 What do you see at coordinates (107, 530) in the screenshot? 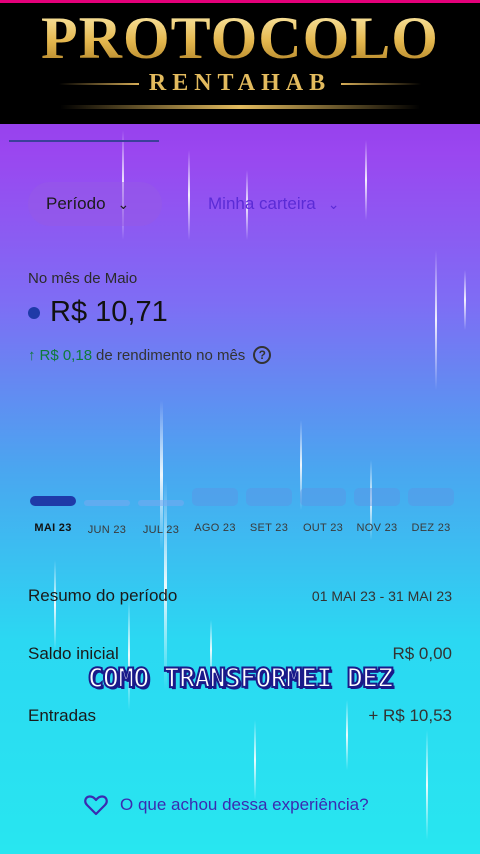
I see `month-label: JUN 23` at bounding box center [107, 530].